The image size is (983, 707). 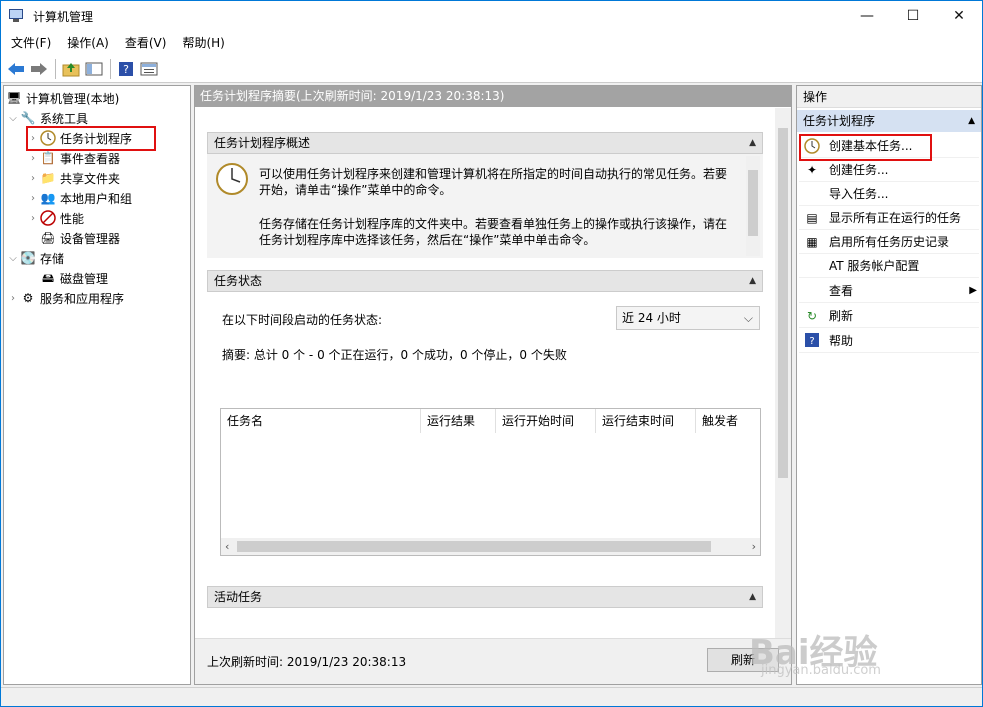 What do you see at coordinates (874, 266) in the screenshot?
I see `action-label: AT 服务帐户配置` at bounding box center [874, 266].